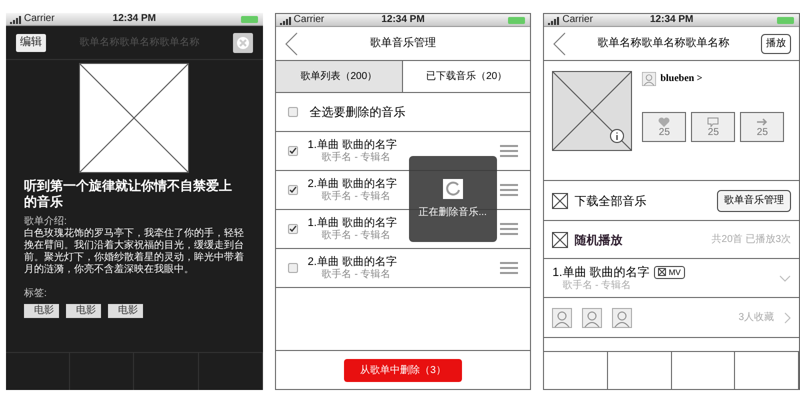 Image resolution: width=800 pixels, height=420 pixels. What do you see at coordinates (128, 193) in the screenshot?
I see `playlist-heading: 听到第一个旋律就让你情不自禁爱上的音乐` at bounding box center [128, 193].